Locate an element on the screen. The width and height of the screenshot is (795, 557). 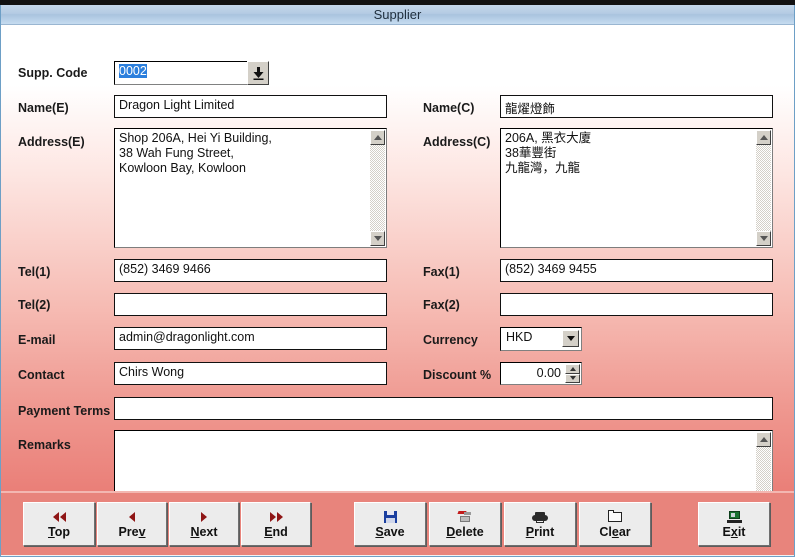
down-arrow-bar-icon is located at coordinates (258, 73).